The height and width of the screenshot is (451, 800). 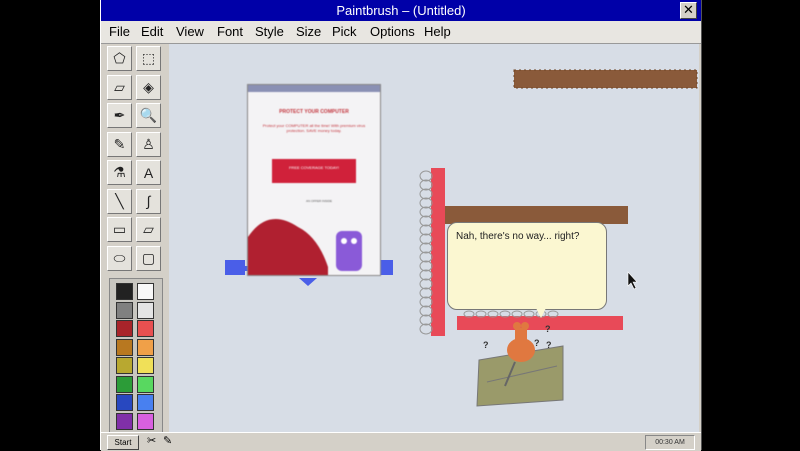 I want to click on tool-button-magnifier: 🔍, so click(x=148, y=115).